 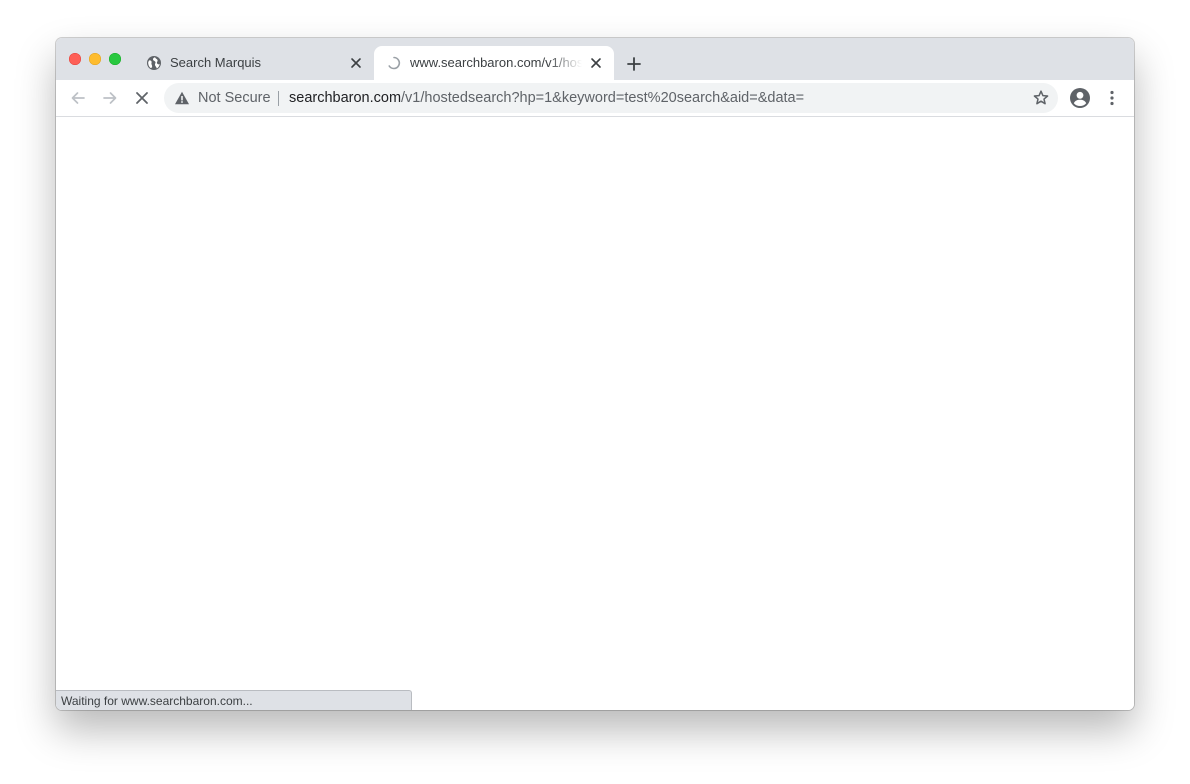 I want to click on loading-spinner-icon, so click(x=394, y=63).